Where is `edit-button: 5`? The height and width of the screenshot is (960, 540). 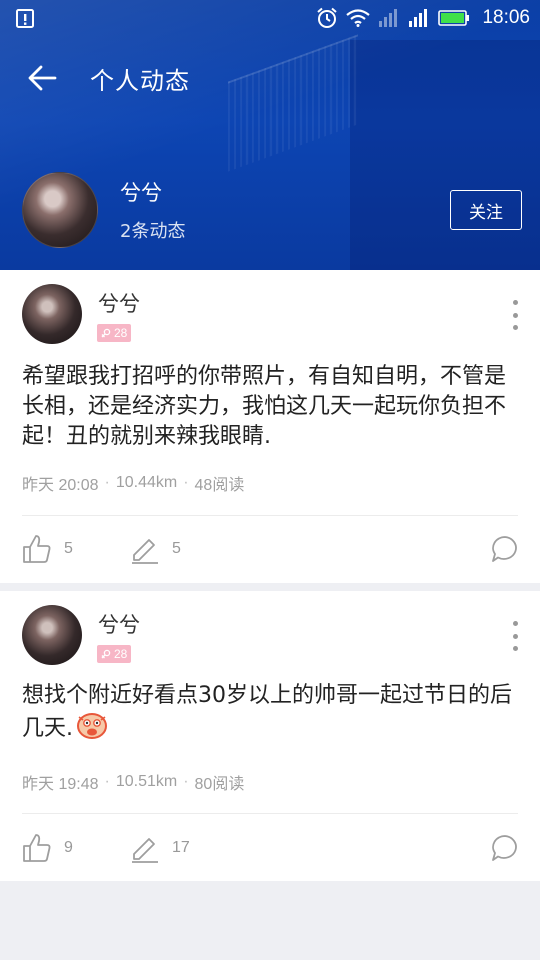 edit-button: 5 is located at coordinates (155, 549).